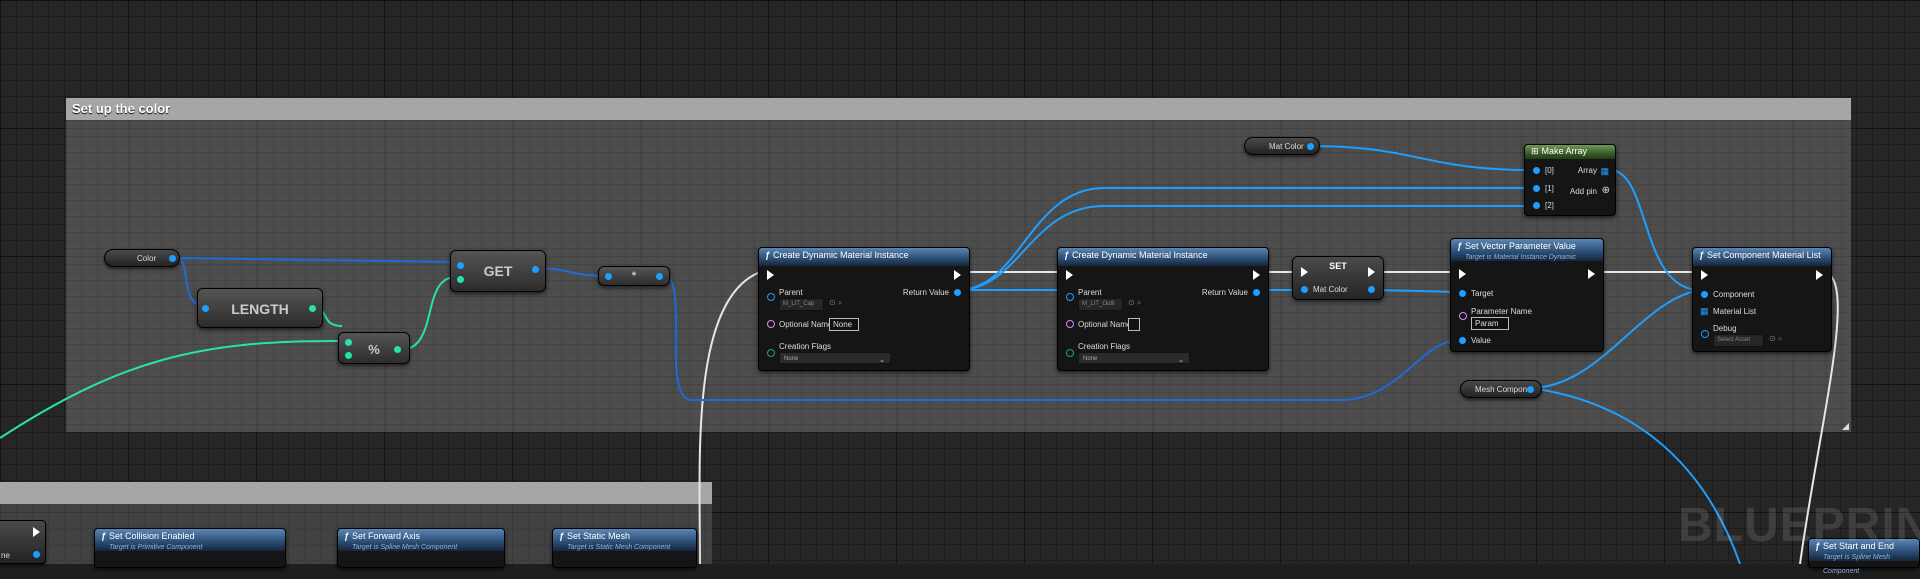 This screenshot has width=1920, height=579. What do you see at coordinates (1463, 316) in the screenshot?
I see `svpv-param-name-pin` at bounding box center [1463, 316].